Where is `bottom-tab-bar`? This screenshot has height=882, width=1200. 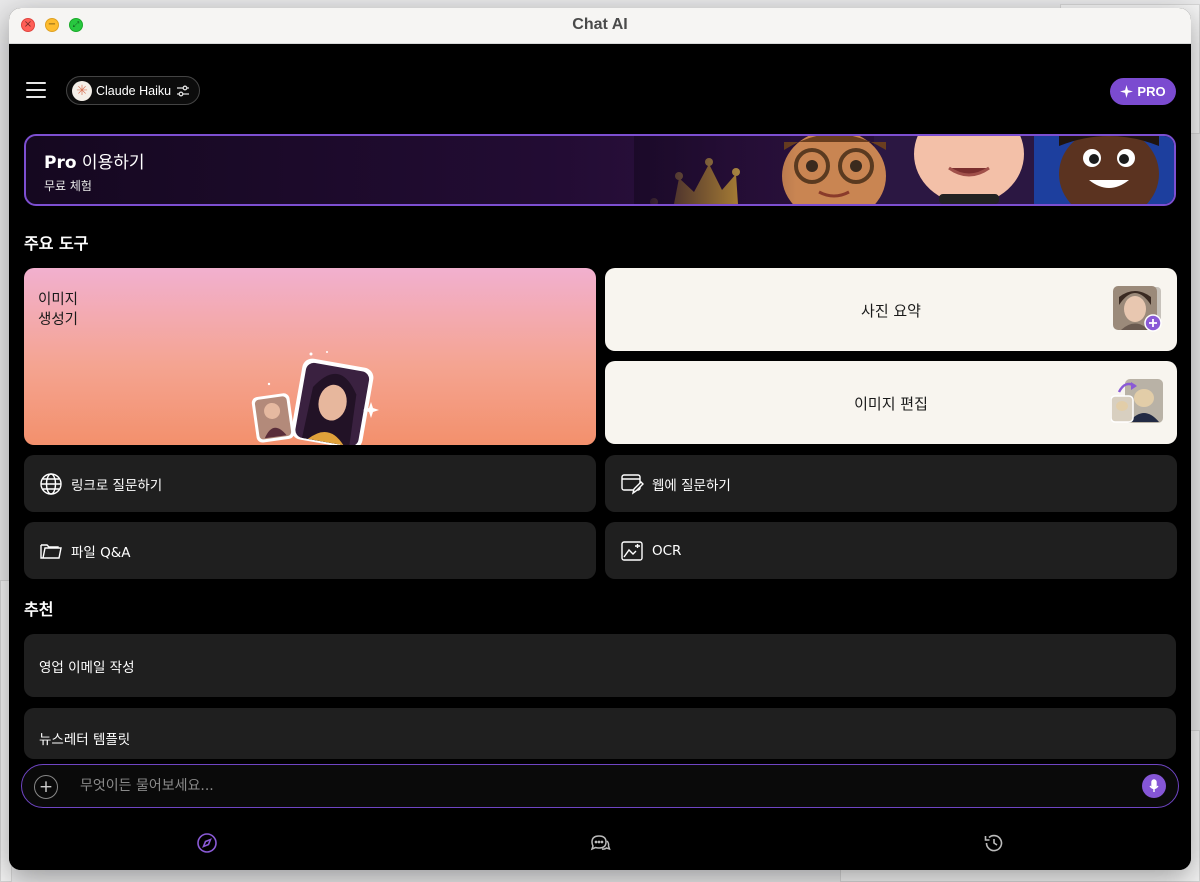 bottom-tab-bar is located at coordinates (600, 845).